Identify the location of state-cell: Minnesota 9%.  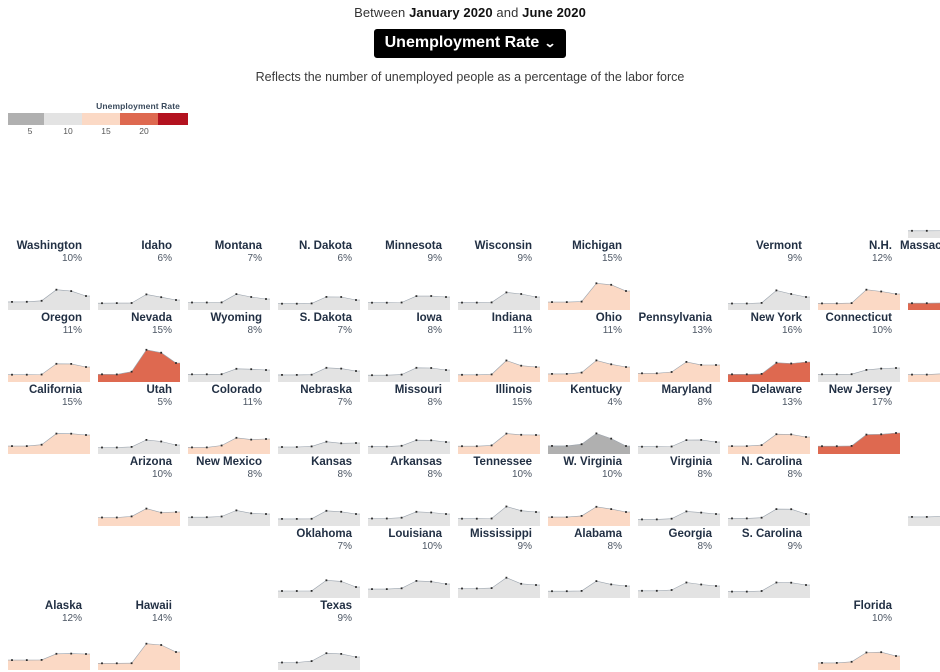
(405, 276).